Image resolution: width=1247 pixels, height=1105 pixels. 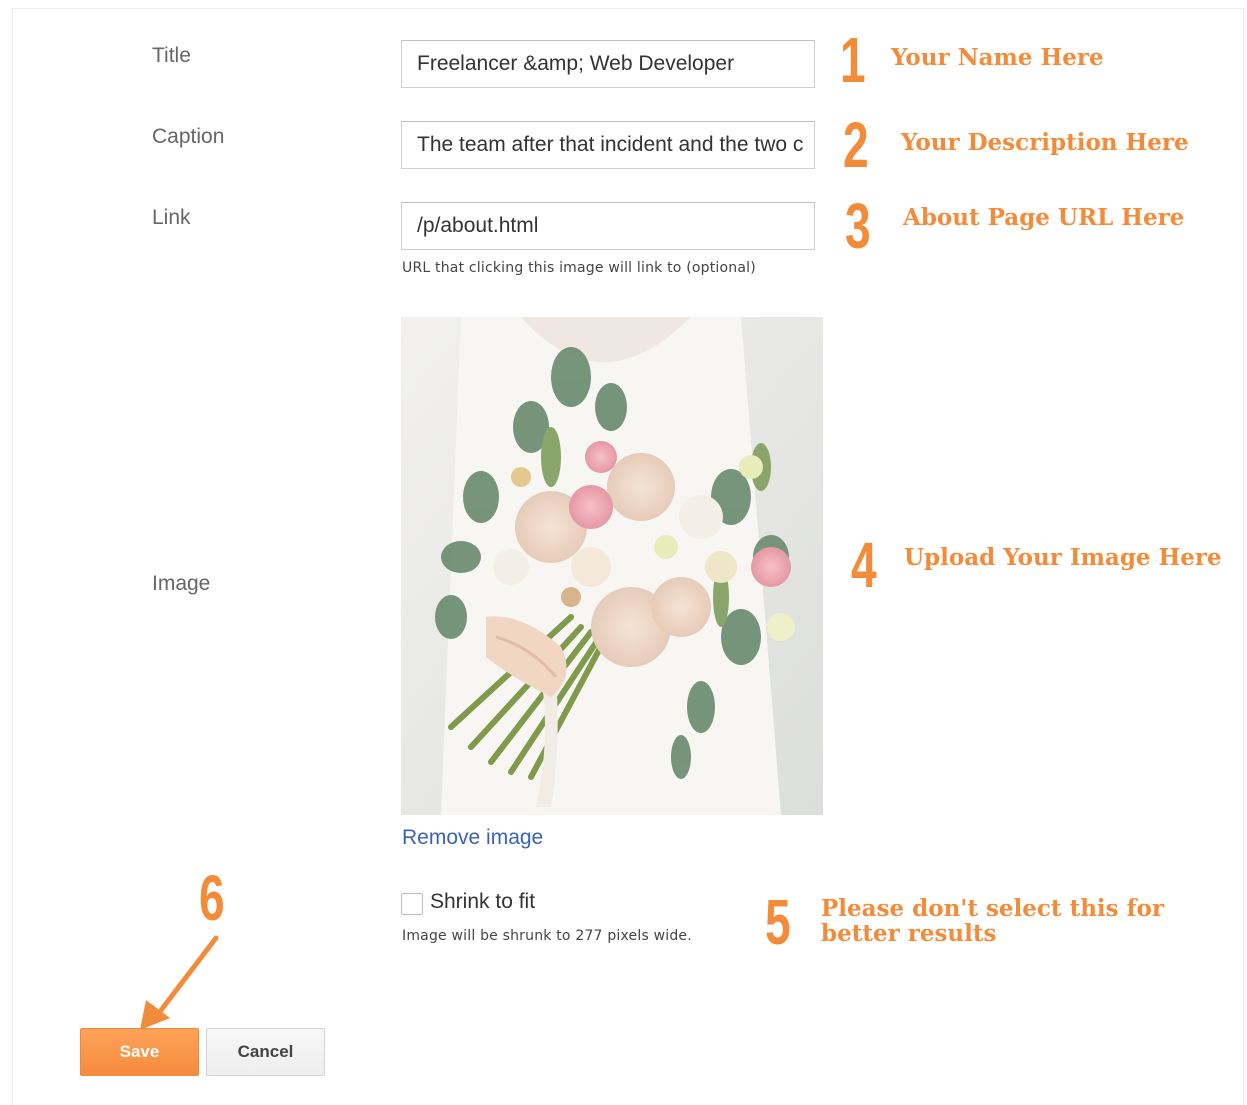 What do you see at coordinates (179, 982) in the screenshot?
I see `arrow-pointer-icon` at bounding box center [179, 982].